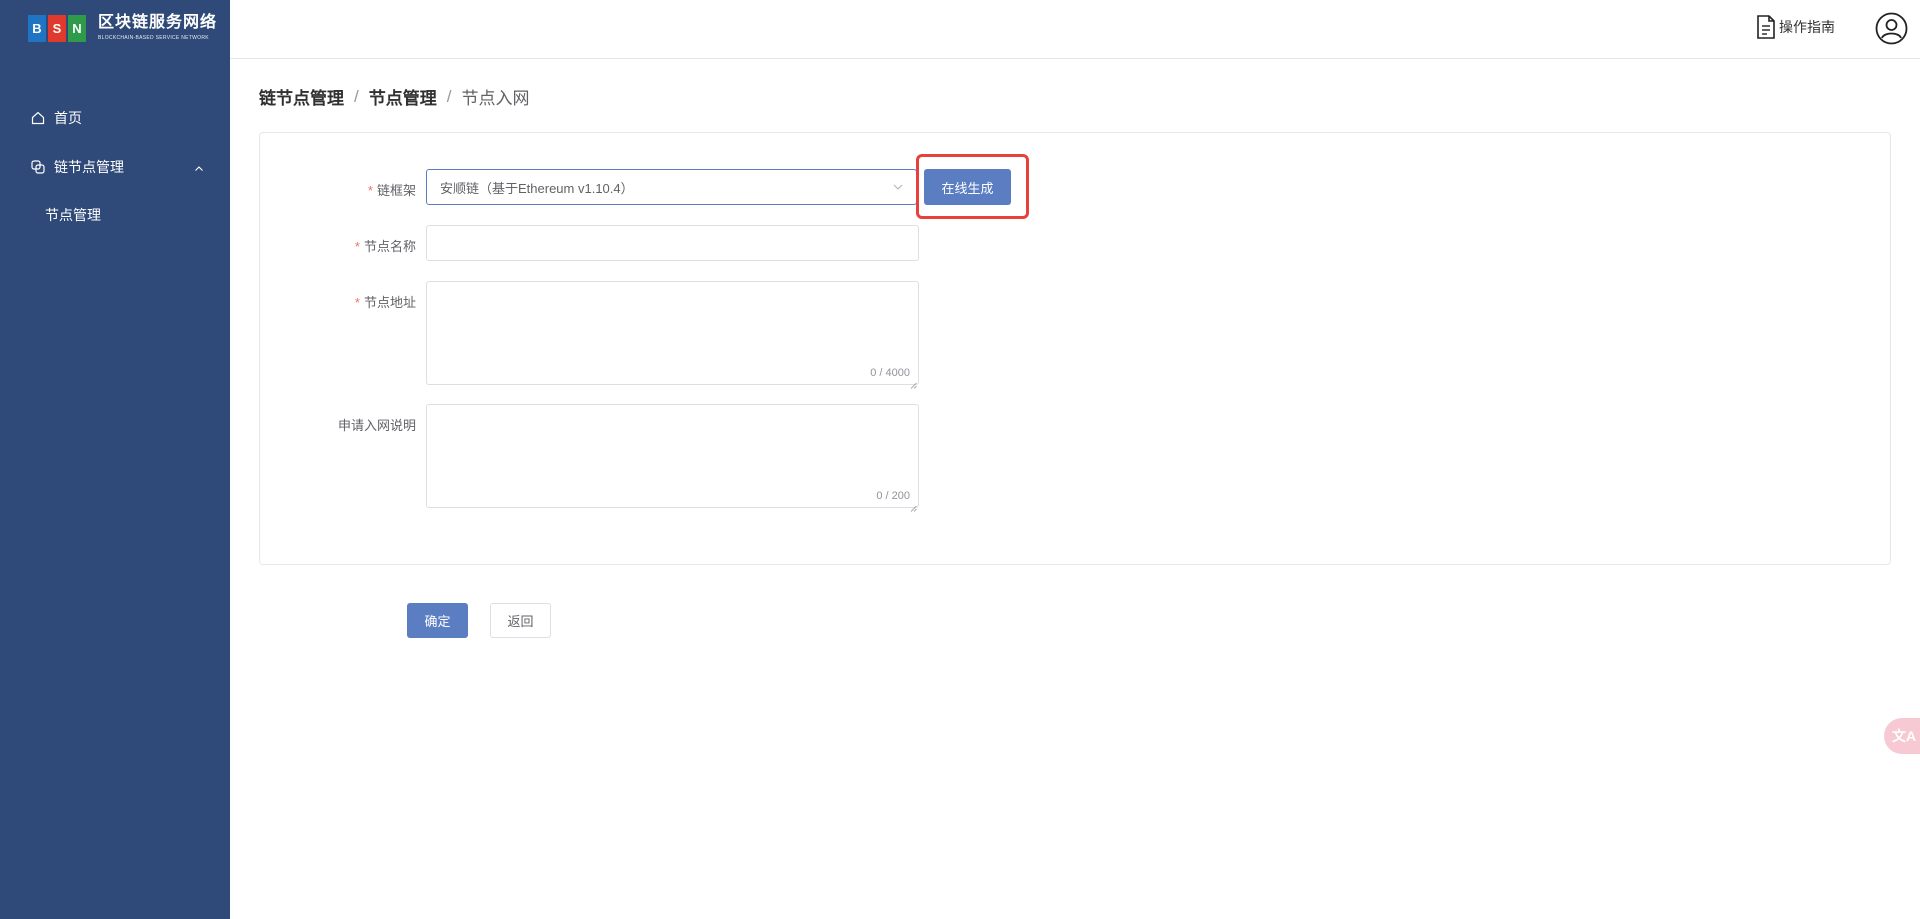 The image size is (1920, 919). Describe the element at coordinates (967, 187) in the screenshot. I see `online-generate-button: 在线生成` at that location.